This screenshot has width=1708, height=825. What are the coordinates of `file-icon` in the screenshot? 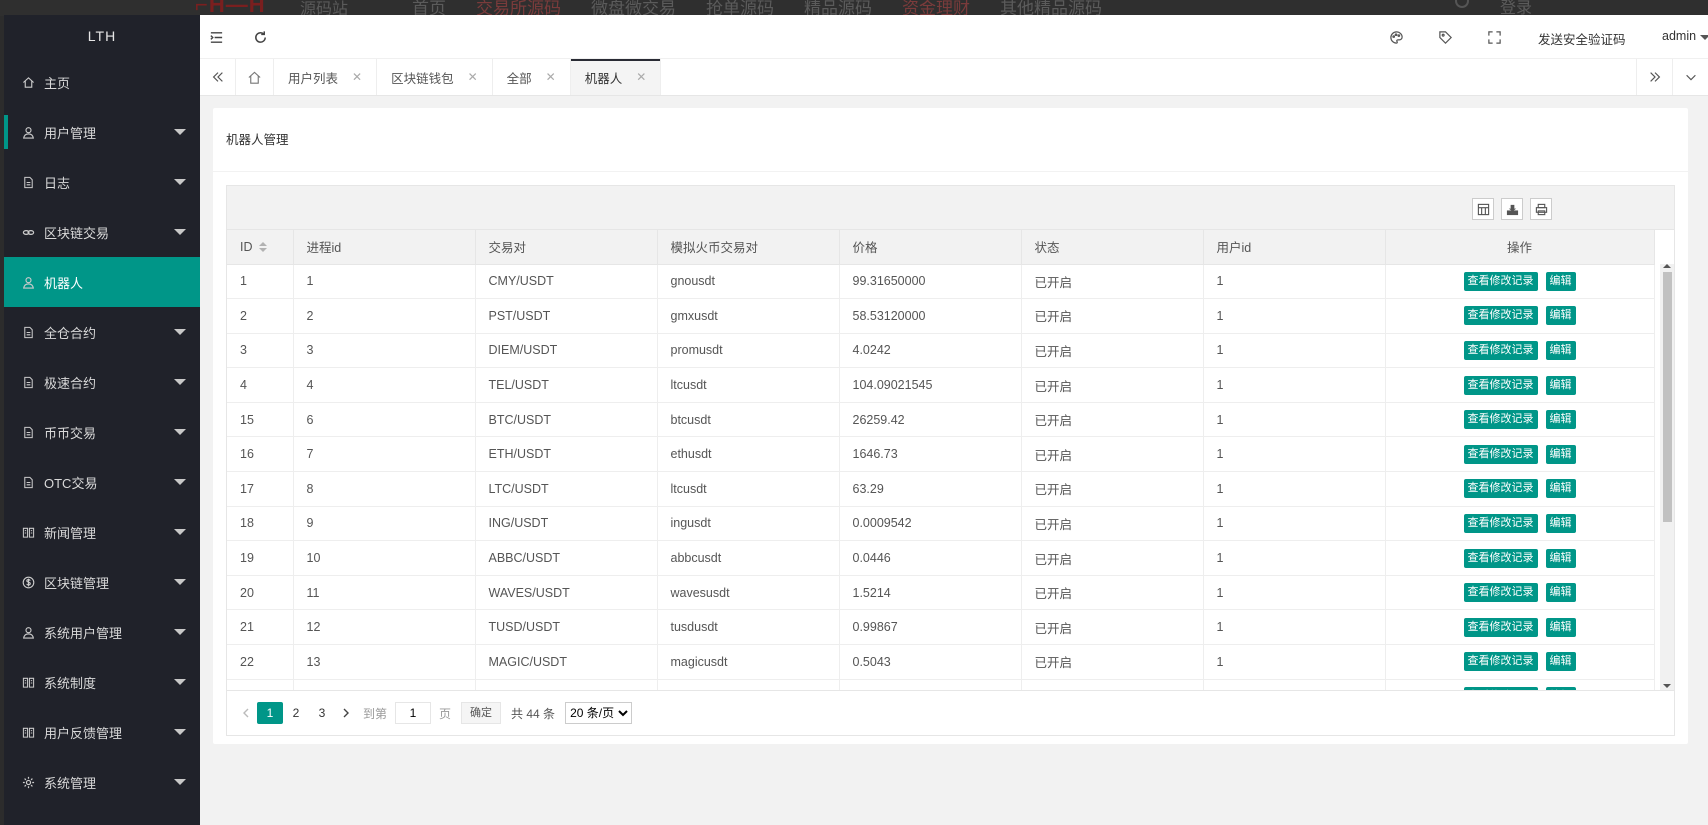 It's located at (28, 382).